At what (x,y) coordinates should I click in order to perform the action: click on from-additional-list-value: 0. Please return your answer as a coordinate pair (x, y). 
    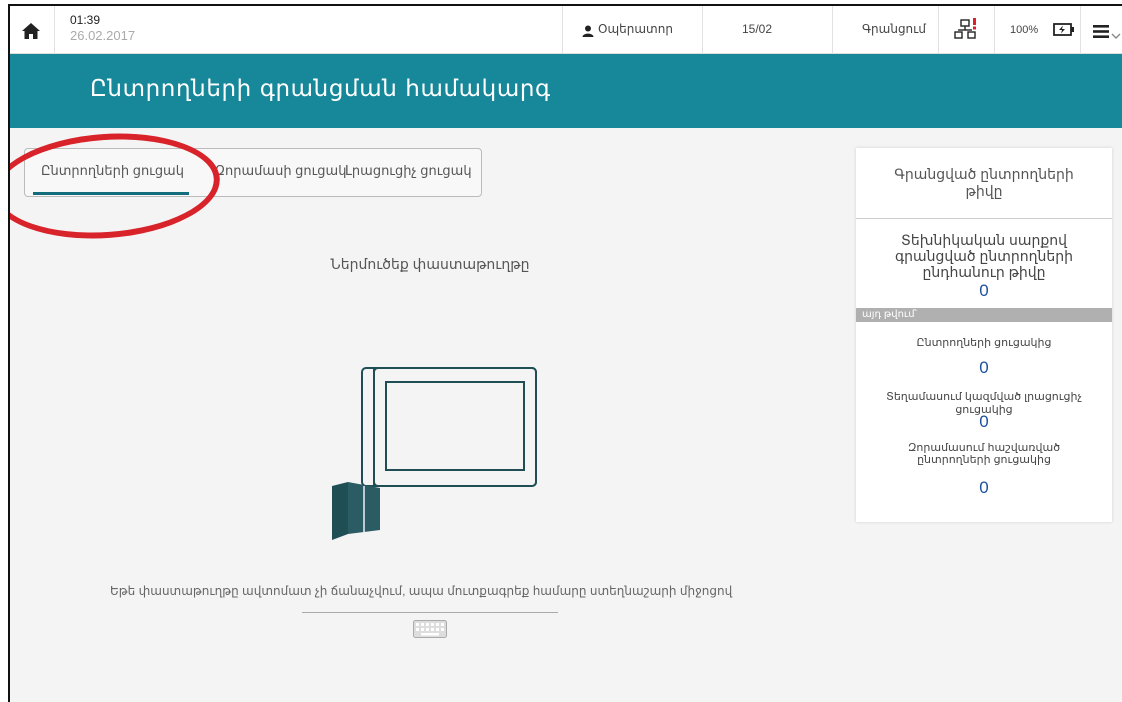
    Looking at the image, I should click on (984, 421).